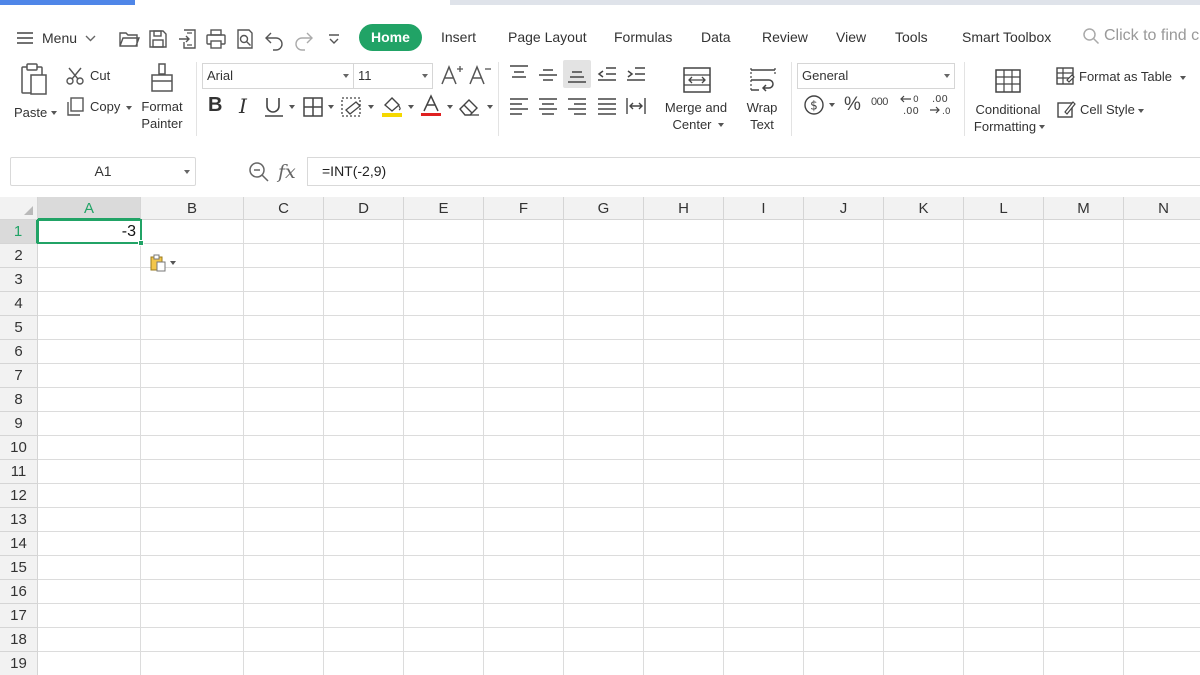 This screenshot has width=1200, height=675. What do you see at coordinates (684, 208) in the screenshot?
I see `column-header-h: H` at bounding box center [684, 208].